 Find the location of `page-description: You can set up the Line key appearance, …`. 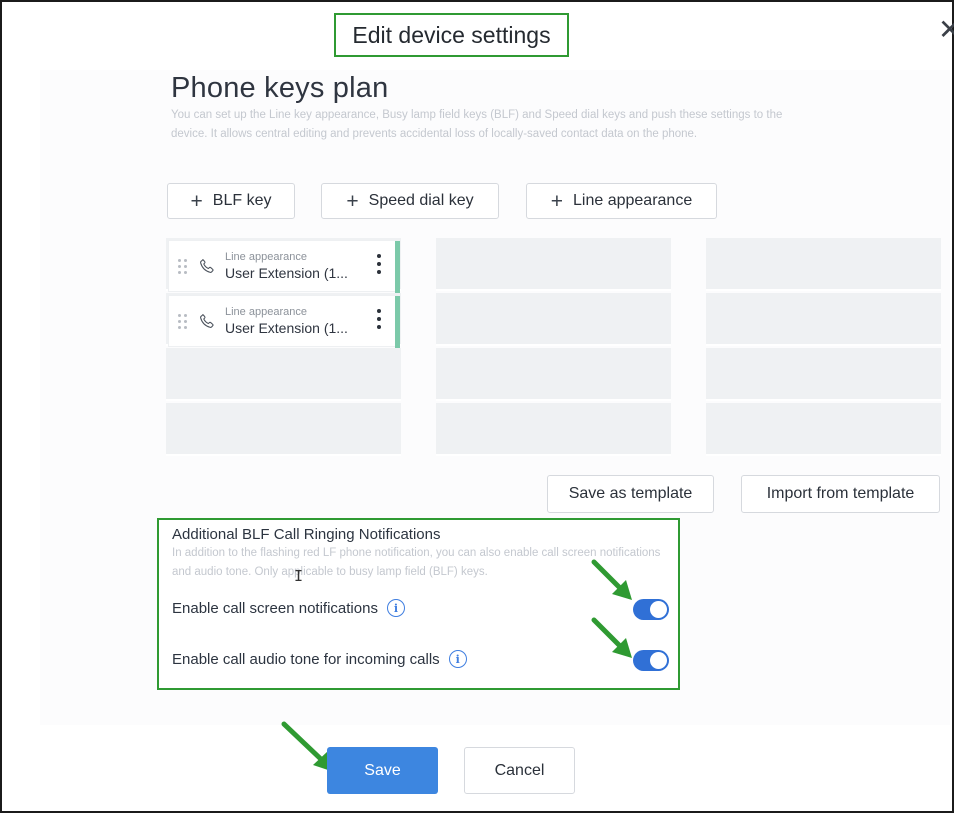

page-description: You can set up the Line key appearance, … is located at coordinates (477, 124).